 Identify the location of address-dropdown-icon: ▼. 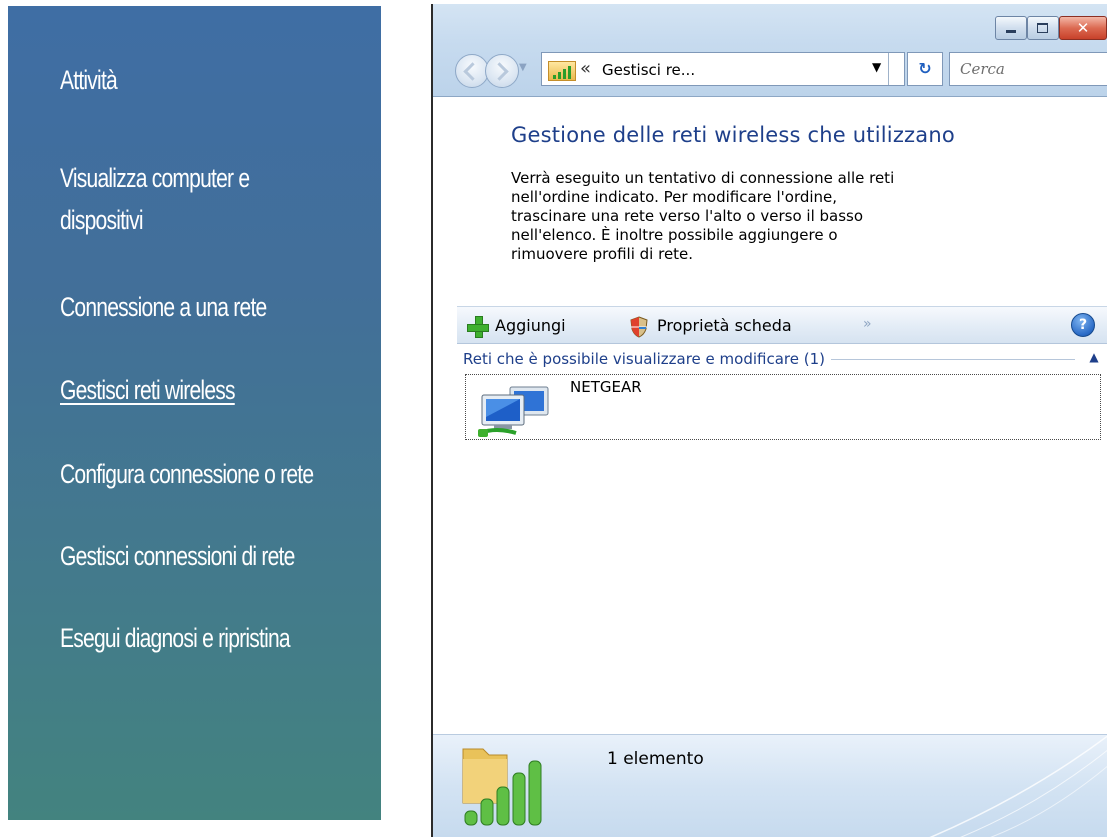
(876, 67).